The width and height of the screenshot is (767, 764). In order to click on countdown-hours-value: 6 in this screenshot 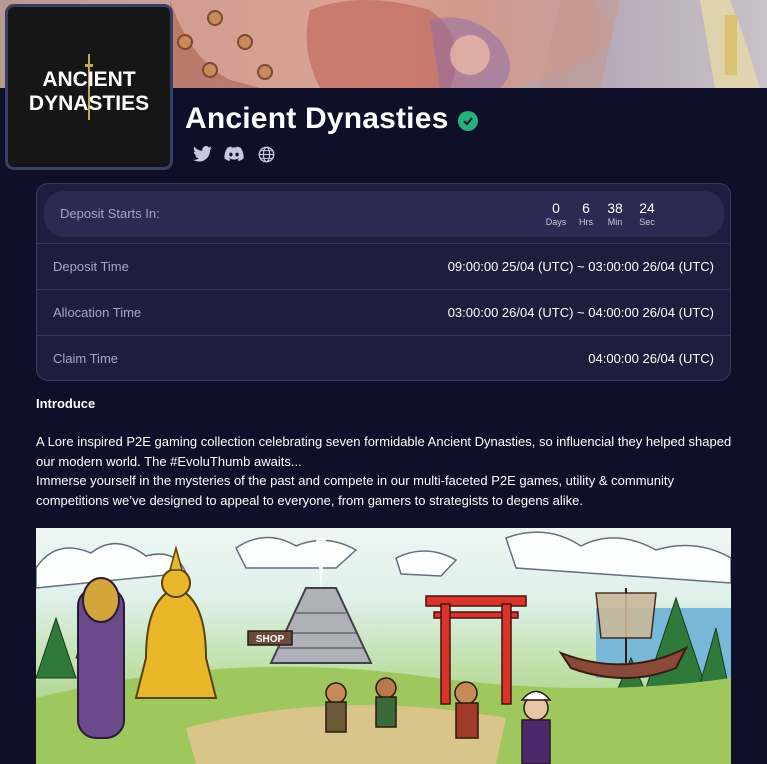, I will do `click(586, 208)`.